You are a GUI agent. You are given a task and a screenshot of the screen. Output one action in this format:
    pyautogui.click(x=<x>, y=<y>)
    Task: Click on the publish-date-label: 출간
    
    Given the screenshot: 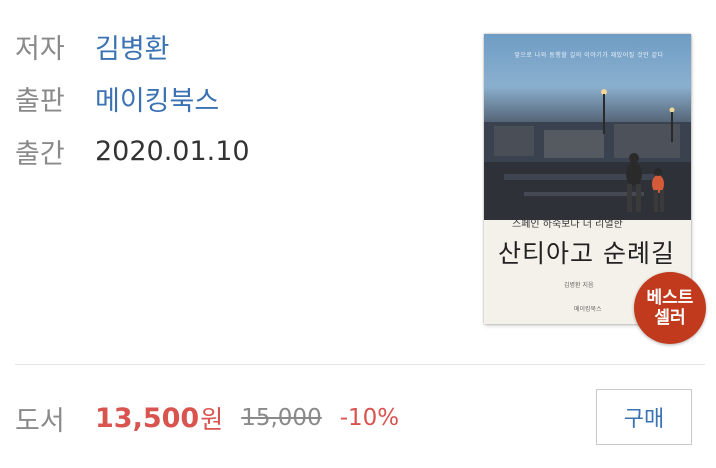 What is the action you would take?
    pyautogui.click(x=40, y=154)
    